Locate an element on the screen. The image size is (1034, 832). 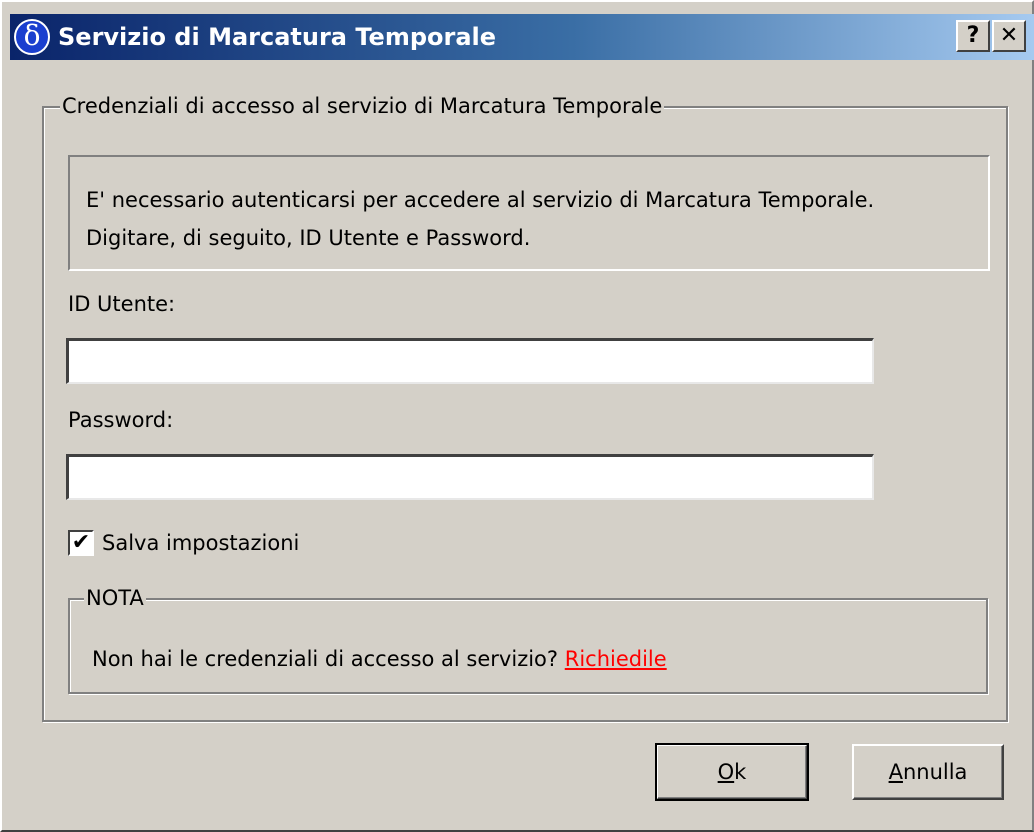
save-settings-checkbox: ✔ is located at coordinates (81, 543).